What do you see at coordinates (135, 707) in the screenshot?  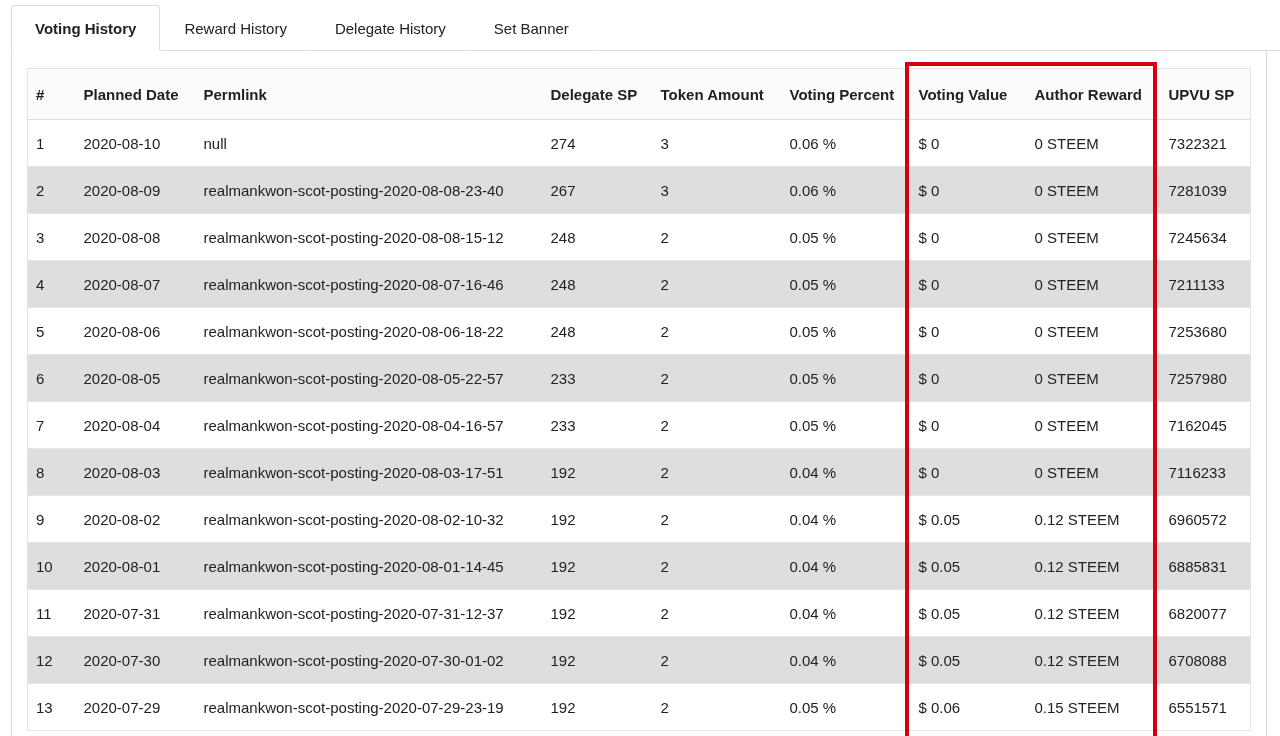 I see `table-cell: 2020-07-29` at bounding box center [135, 707].